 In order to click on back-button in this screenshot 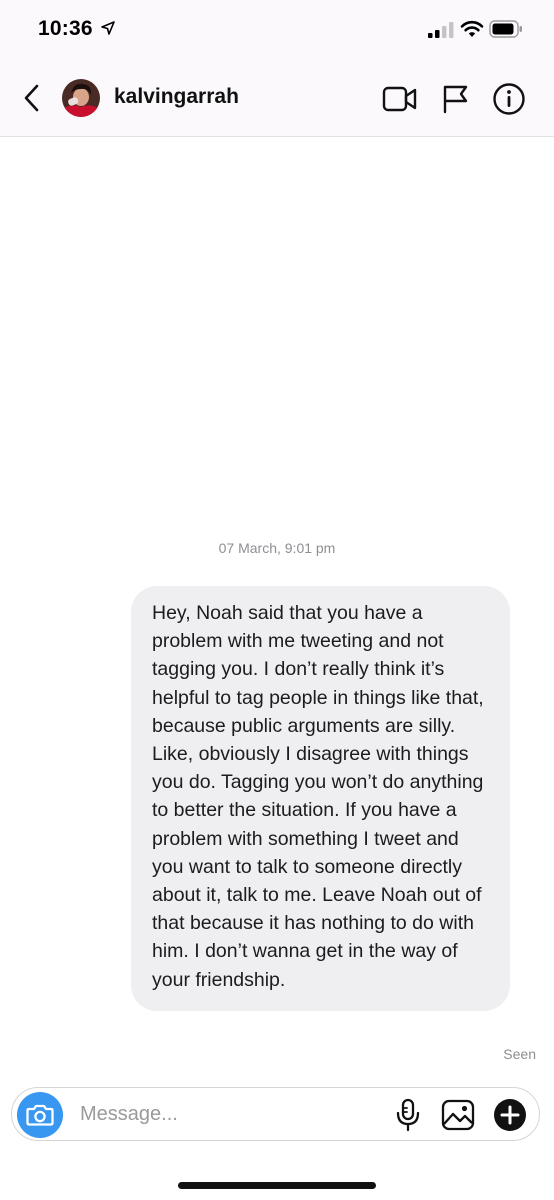, I will do `click(31, 98)`.